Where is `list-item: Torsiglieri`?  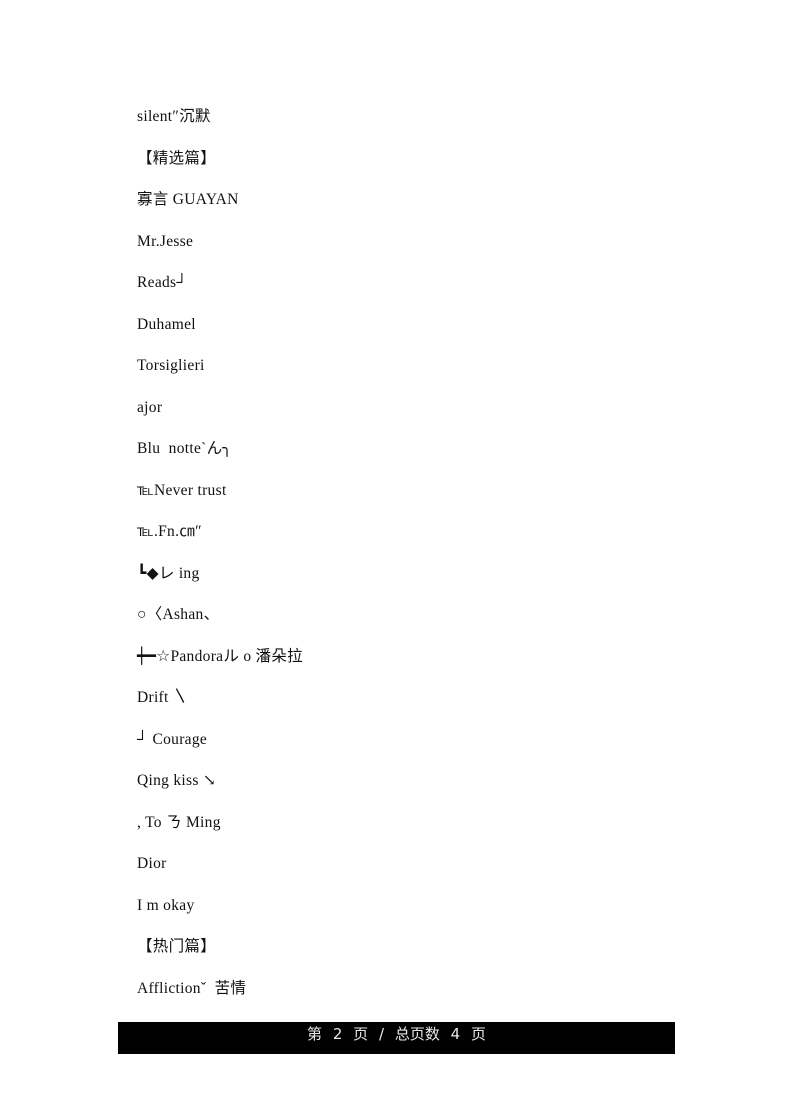 list-item: Torsiglieri is located at coordinates (171, 365).